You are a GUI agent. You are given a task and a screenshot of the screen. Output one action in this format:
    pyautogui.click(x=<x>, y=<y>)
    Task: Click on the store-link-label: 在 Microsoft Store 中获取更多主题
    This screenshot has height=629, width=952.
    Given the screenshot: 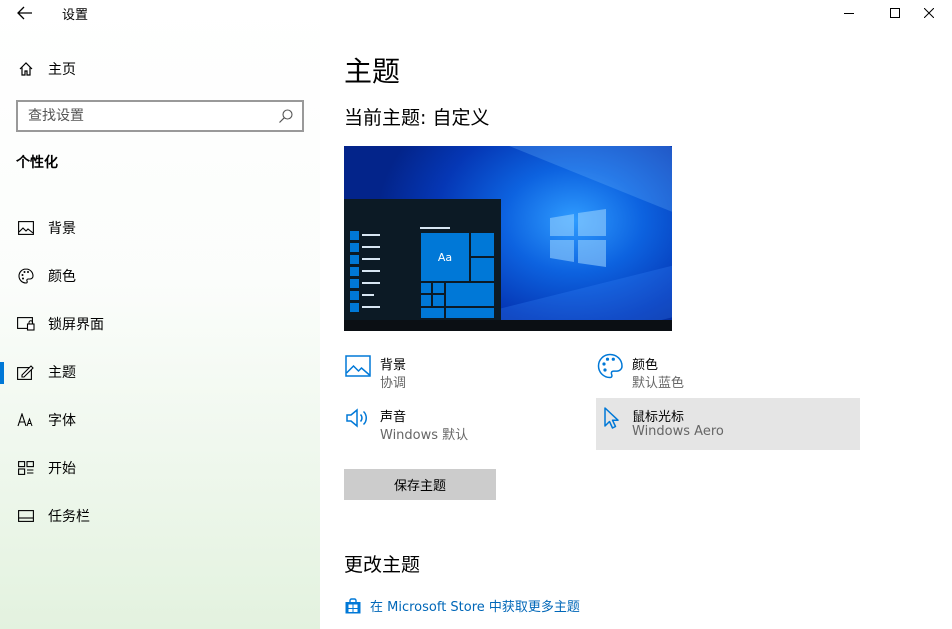 What is the action you would take?
    pyautogui.click(x=475, y=605)
    